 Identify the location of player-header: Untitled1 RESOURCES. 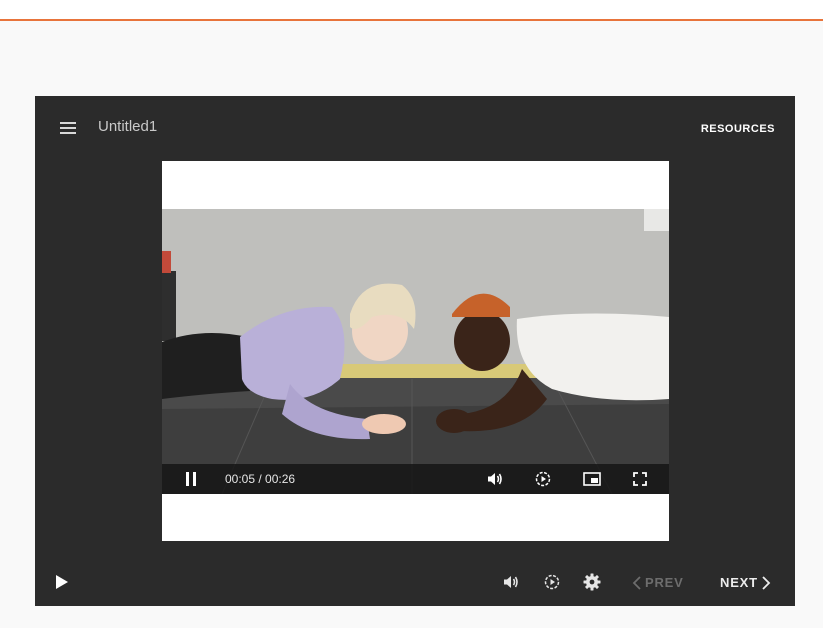
(415, 128).